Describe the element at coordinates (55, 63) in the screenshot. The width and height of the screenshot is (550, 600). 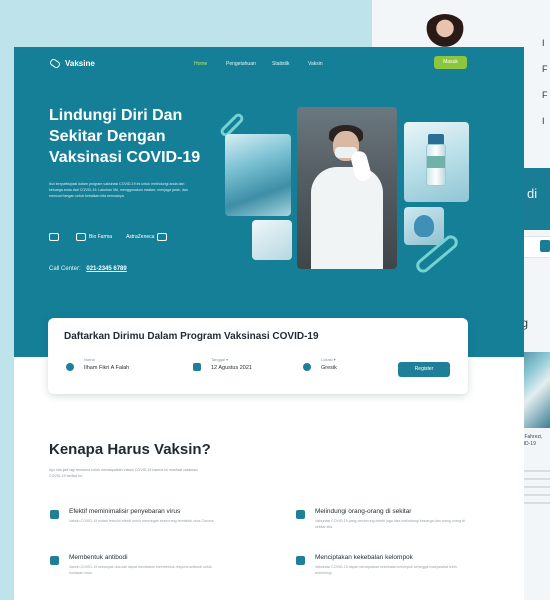
I see `vaccine-logo-icon` at that location.